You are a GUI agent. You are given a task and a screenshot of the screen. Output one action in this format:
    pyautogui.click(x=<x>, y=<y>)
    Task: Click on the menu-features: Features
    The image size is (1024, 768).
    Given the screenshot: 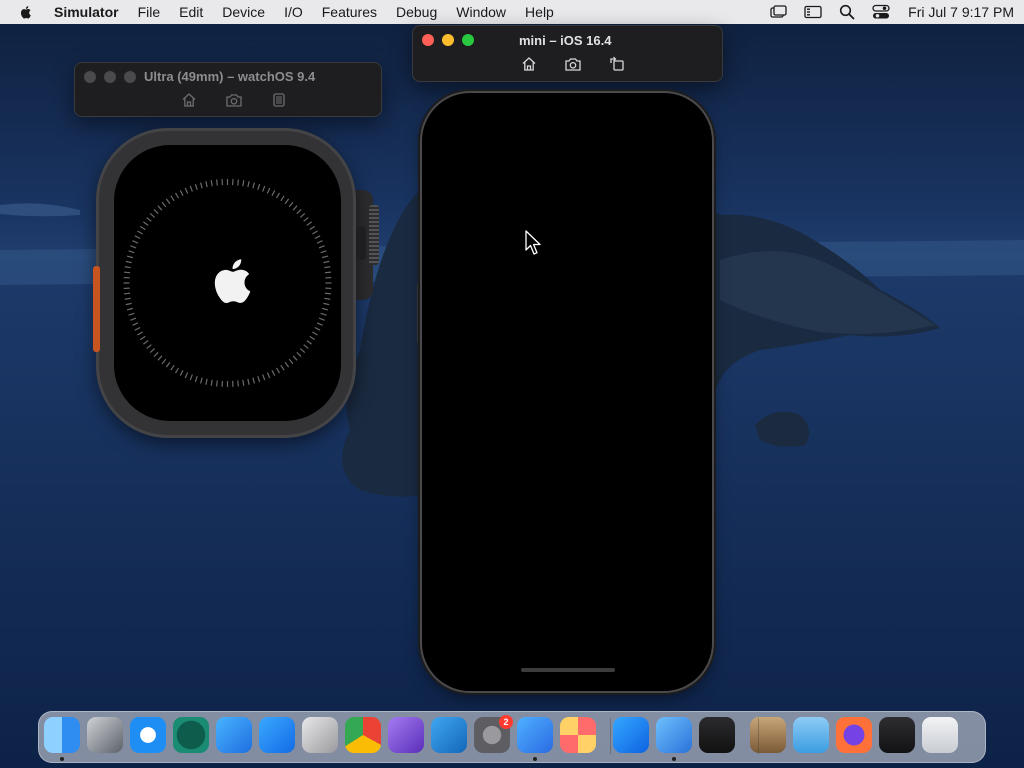 What is the action you would take?
    pyautogui.click(x=349, y=12)
    